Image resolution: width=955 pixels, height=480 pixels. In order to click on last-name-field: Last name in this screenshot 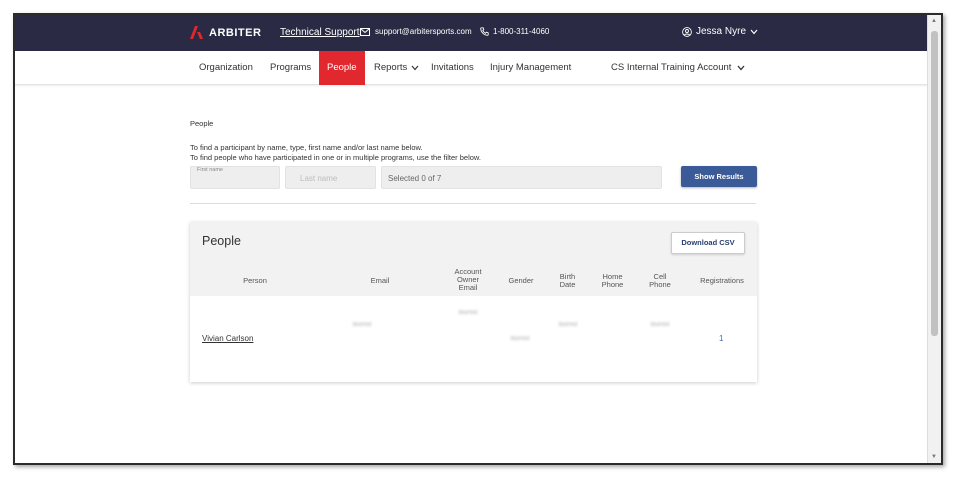, I will do `click(330, 177)`.